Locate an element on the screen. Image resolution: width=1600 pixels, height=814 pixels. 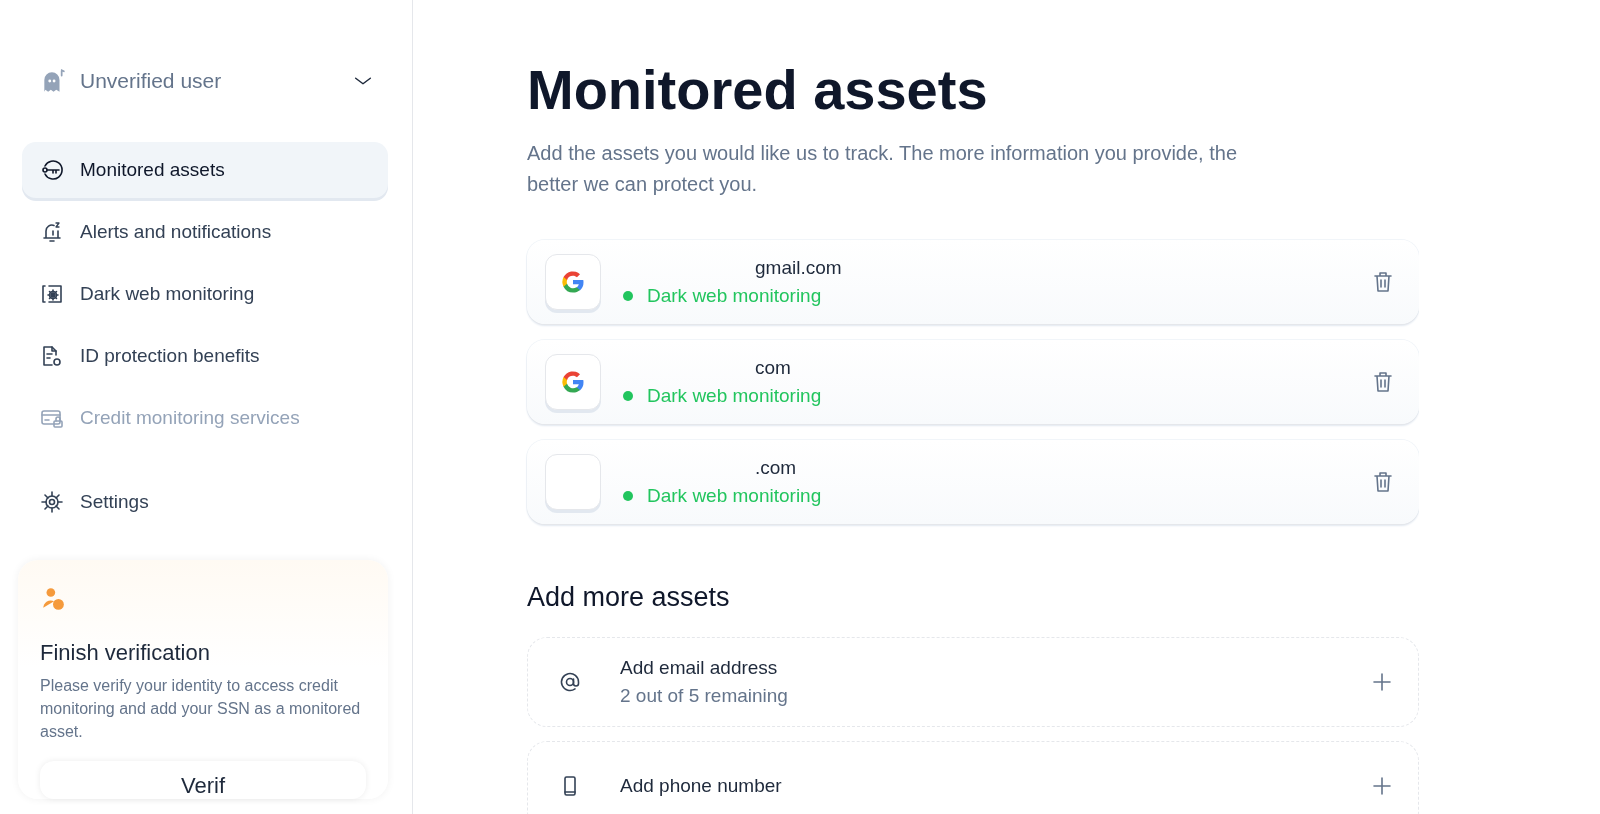
bell-icon is located at coordinates (52, 232).